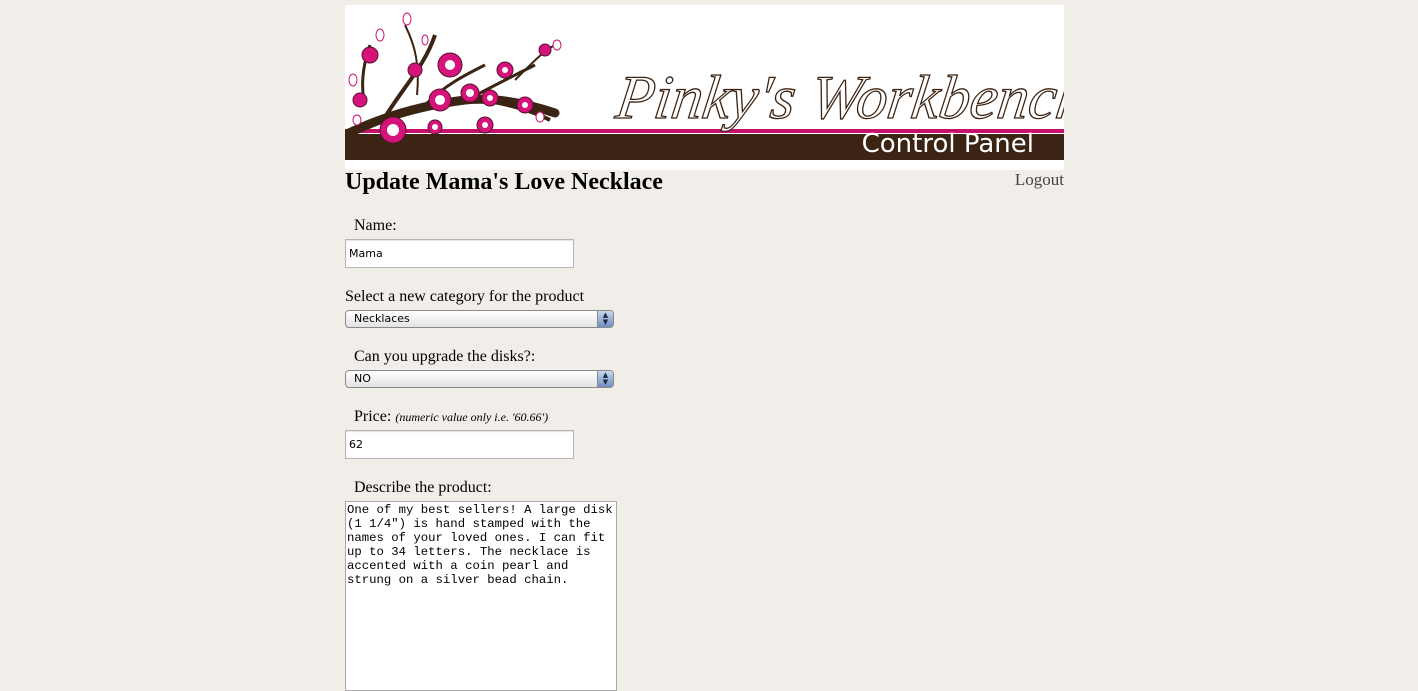 The image size is (1418, 691). Describe the element at coordinates (375, 225) in the screenshot. I see `name-label: Name:` at that location.